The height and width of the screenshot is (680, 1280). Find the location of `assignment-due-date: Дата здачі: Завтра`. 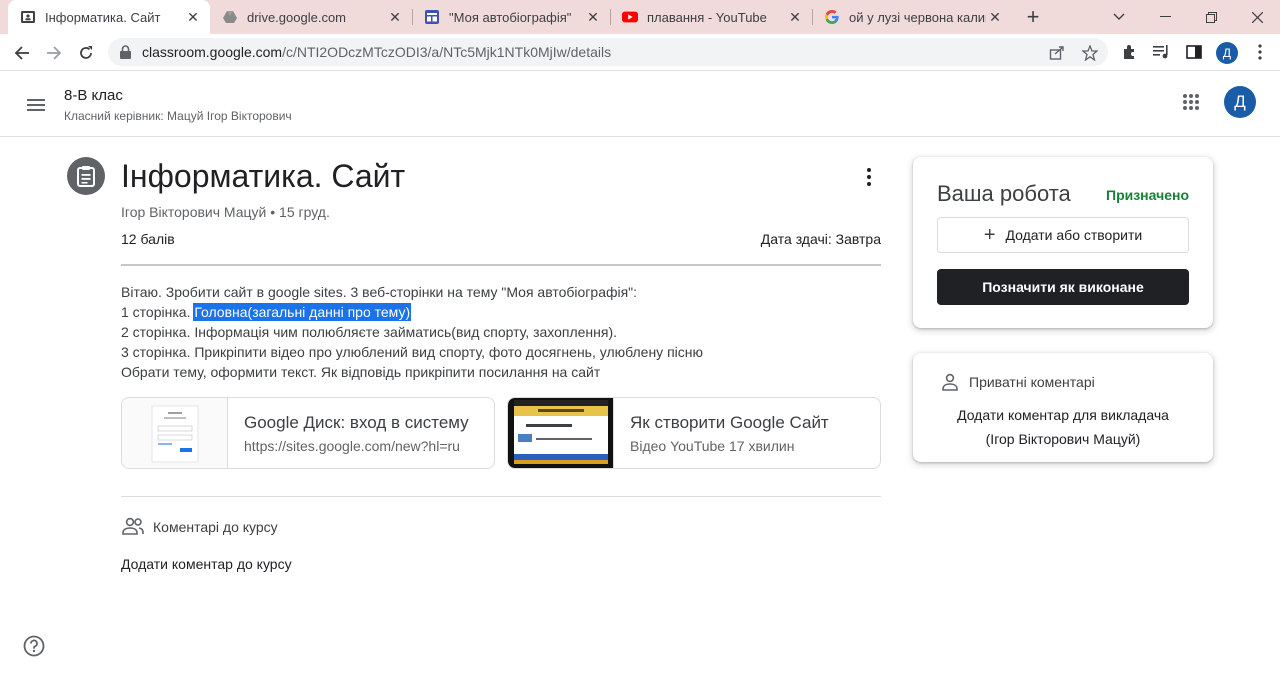

assignment-due-date: Дата здачі: Завтра is located at coordinates (820, 239).